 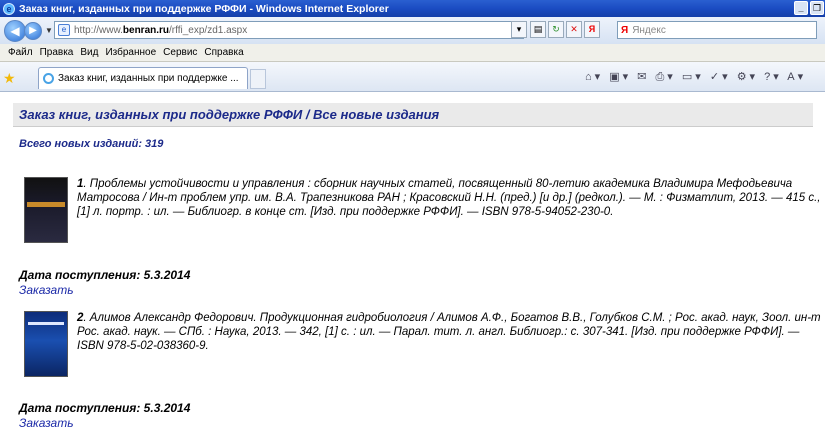 What do you see at coordinates (20, 52) in the screenshot?
I see `menu-file: Файл` at bounding box center [20, 52].